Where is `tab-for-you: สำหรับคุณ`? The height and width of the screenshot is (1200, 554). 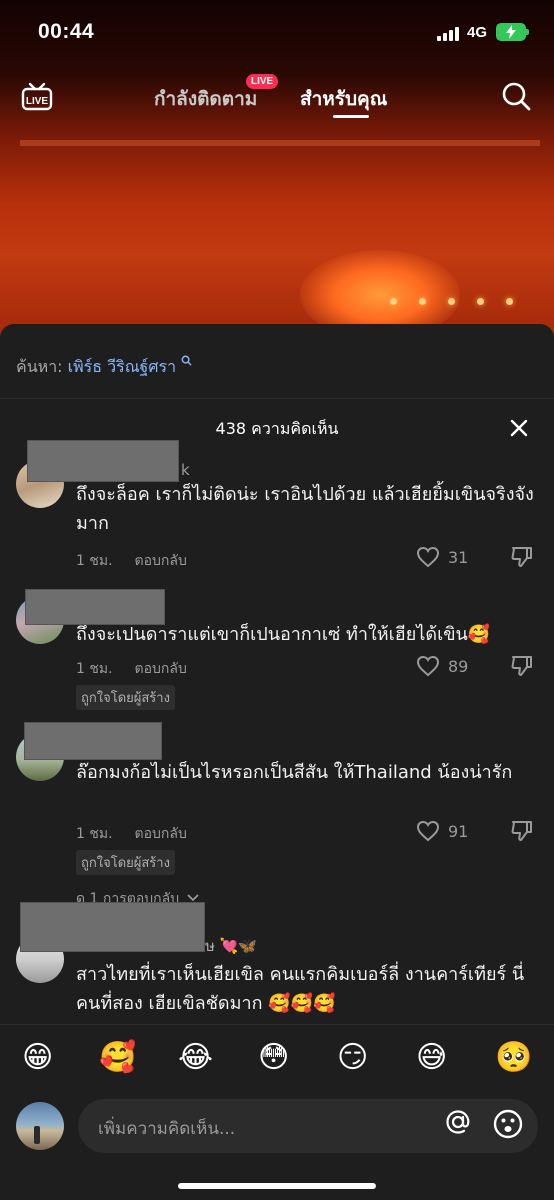
tab-for-you: สำหรับคุณ is located at coordinates (343, 99).